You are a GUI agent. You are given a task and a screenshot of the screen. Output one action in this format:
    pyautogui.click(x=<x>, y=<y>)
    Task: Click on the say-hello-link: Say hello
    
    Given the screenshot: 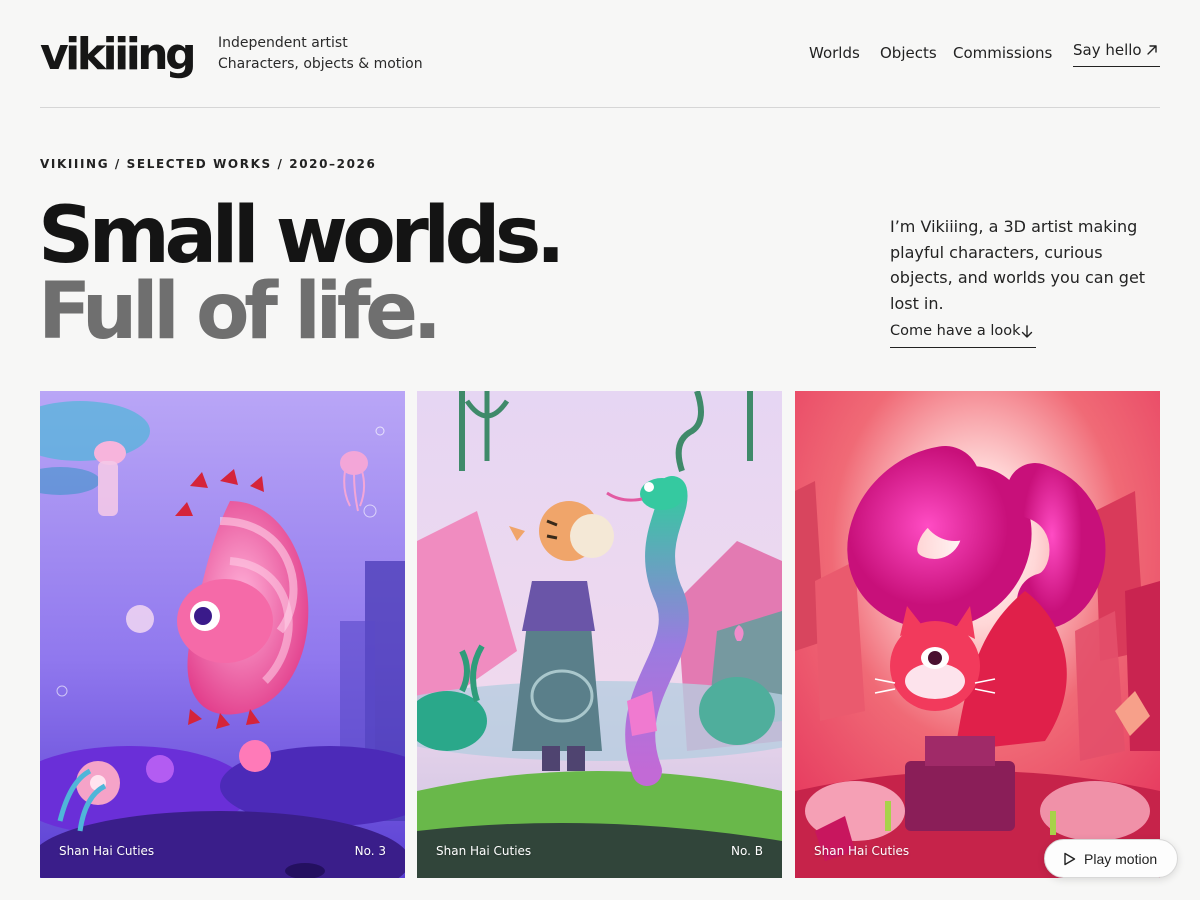 What is the action you would take?
    pyautogui.click(x=1116, y=54)
    